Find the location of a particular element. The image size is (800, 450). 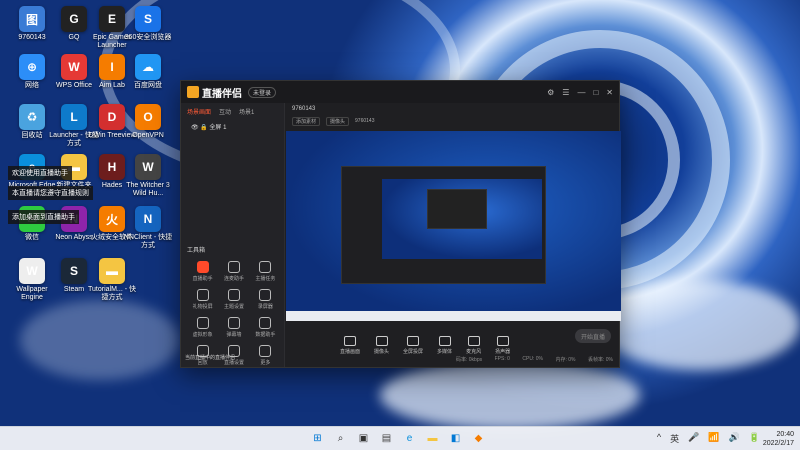

tag-add-material: 添加素材 is located at coordinates (306, 121).